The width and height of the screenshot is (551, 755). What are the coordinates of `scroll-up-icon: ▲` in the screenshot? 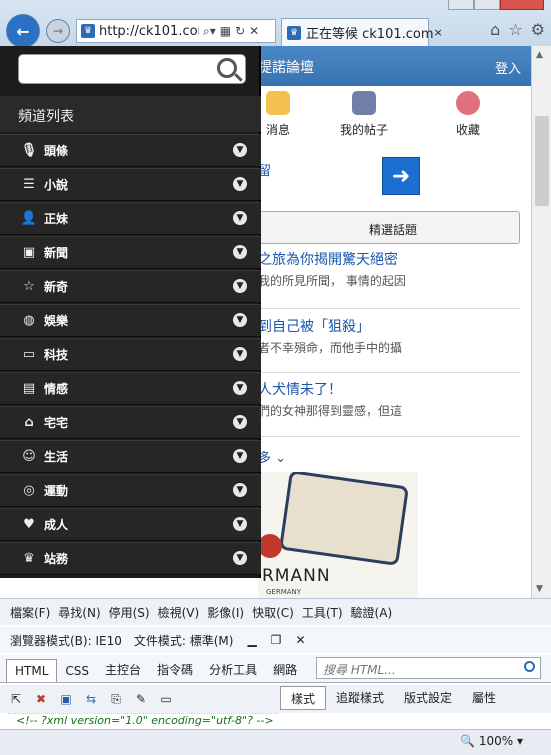 It's located at (539, 55).